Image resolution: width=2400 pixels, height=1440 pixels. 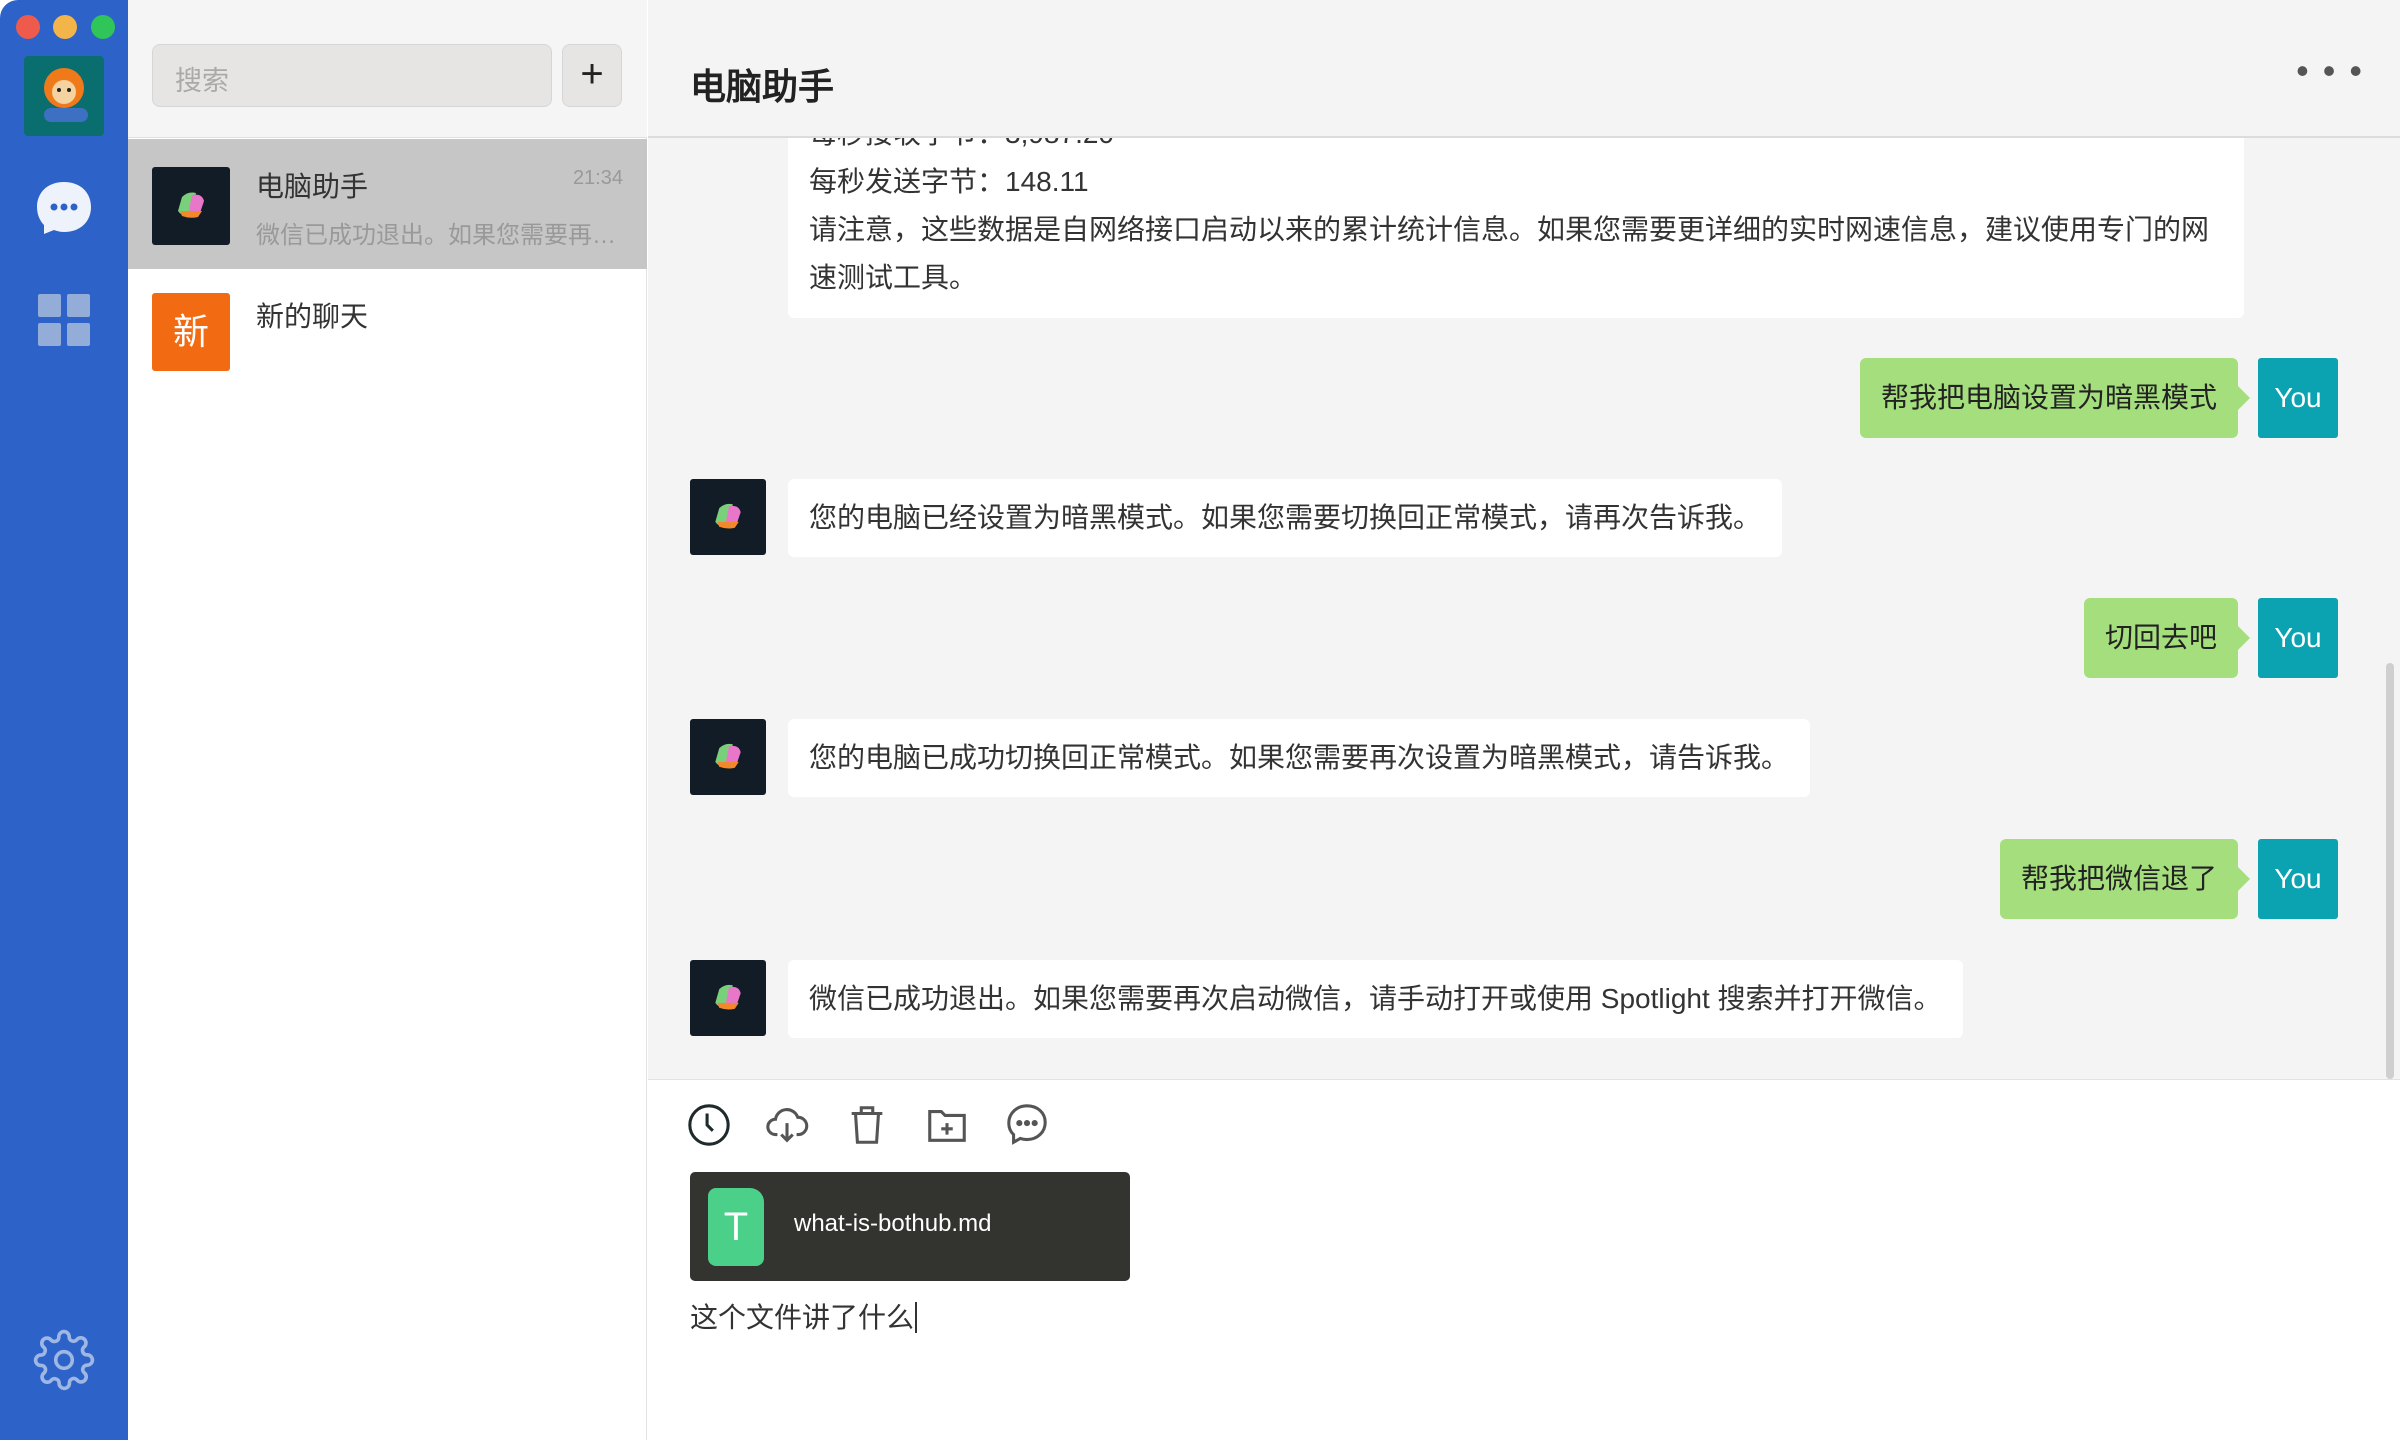 What do you see at coordinates (312, 316) in the screenshot?
I see `conversation-name: 新的聊天` at bounding box center [312, 316].